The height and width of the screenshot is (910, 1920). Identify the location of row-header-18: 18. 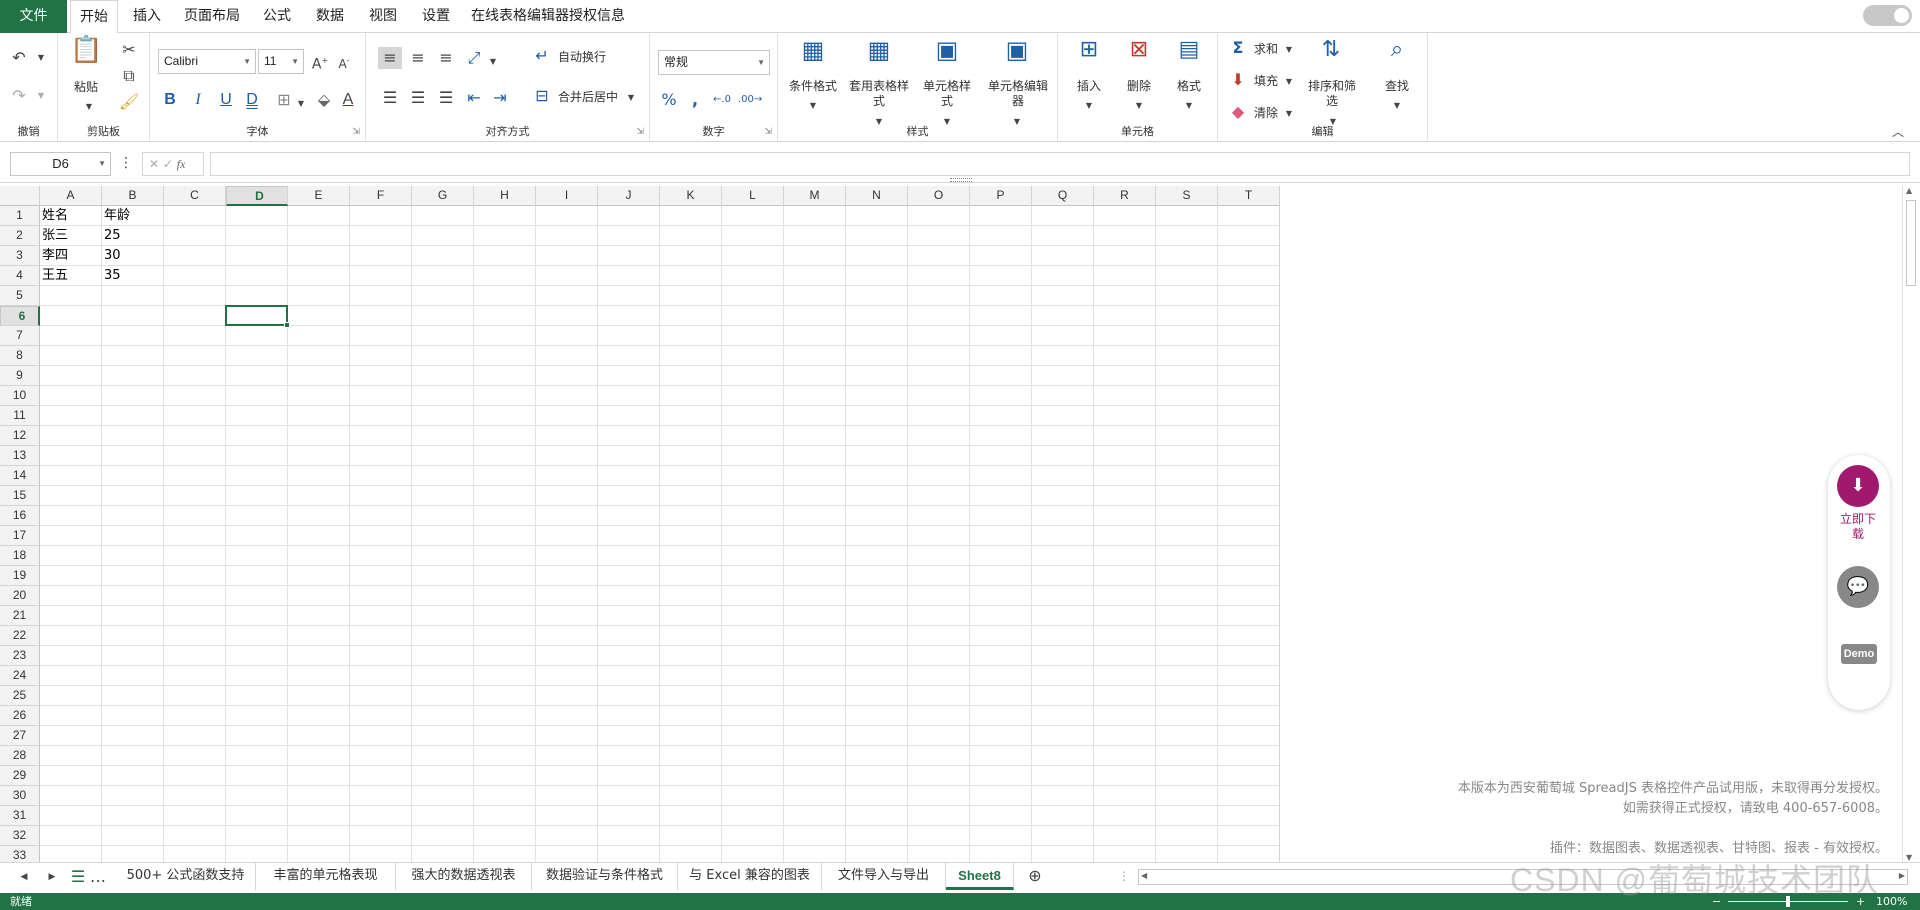
(20, 556).